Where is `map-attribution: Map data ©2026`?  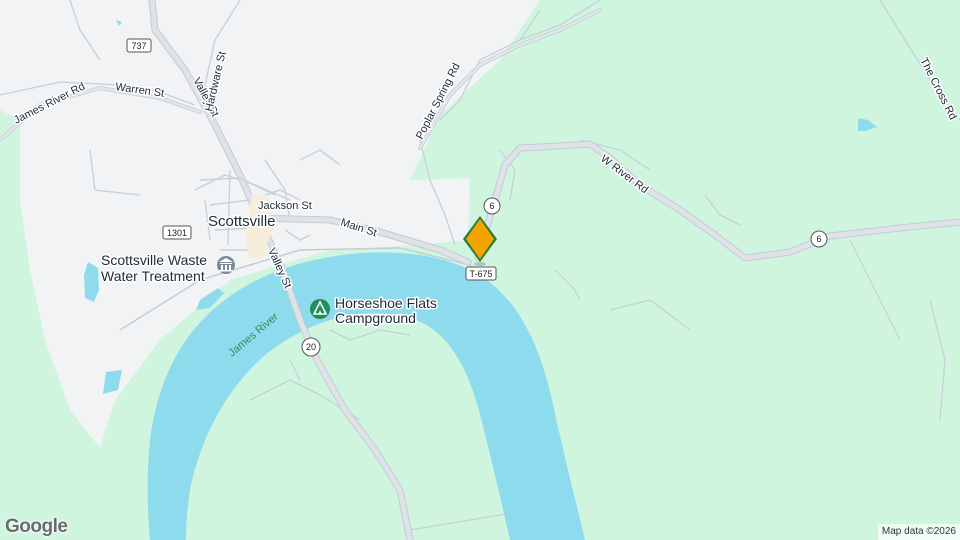 map-attribution: Map data ©2026 is located at coordinates (918, 532).